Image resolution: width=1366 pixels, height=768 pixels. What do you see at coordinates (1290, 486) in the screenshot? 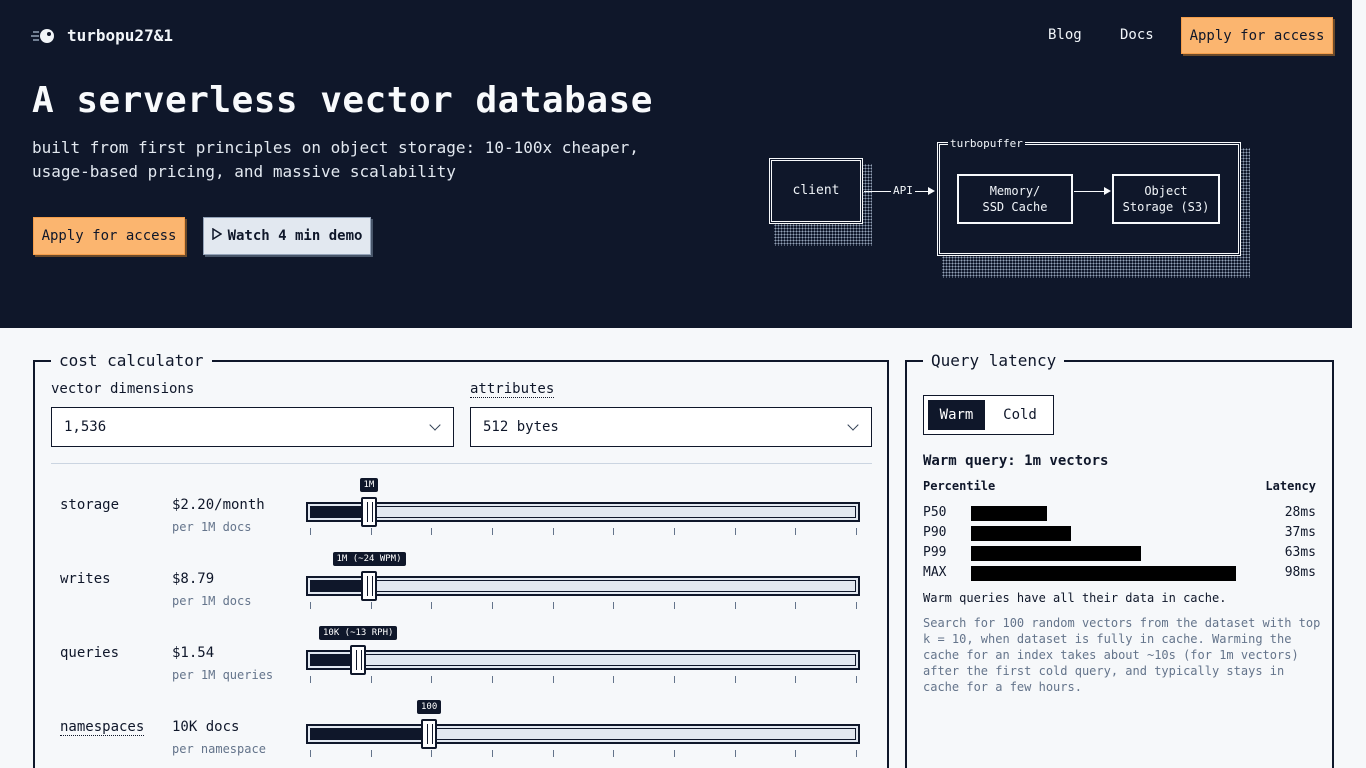
I see `latency-header: Latency` at bounding box center [1290, 486].